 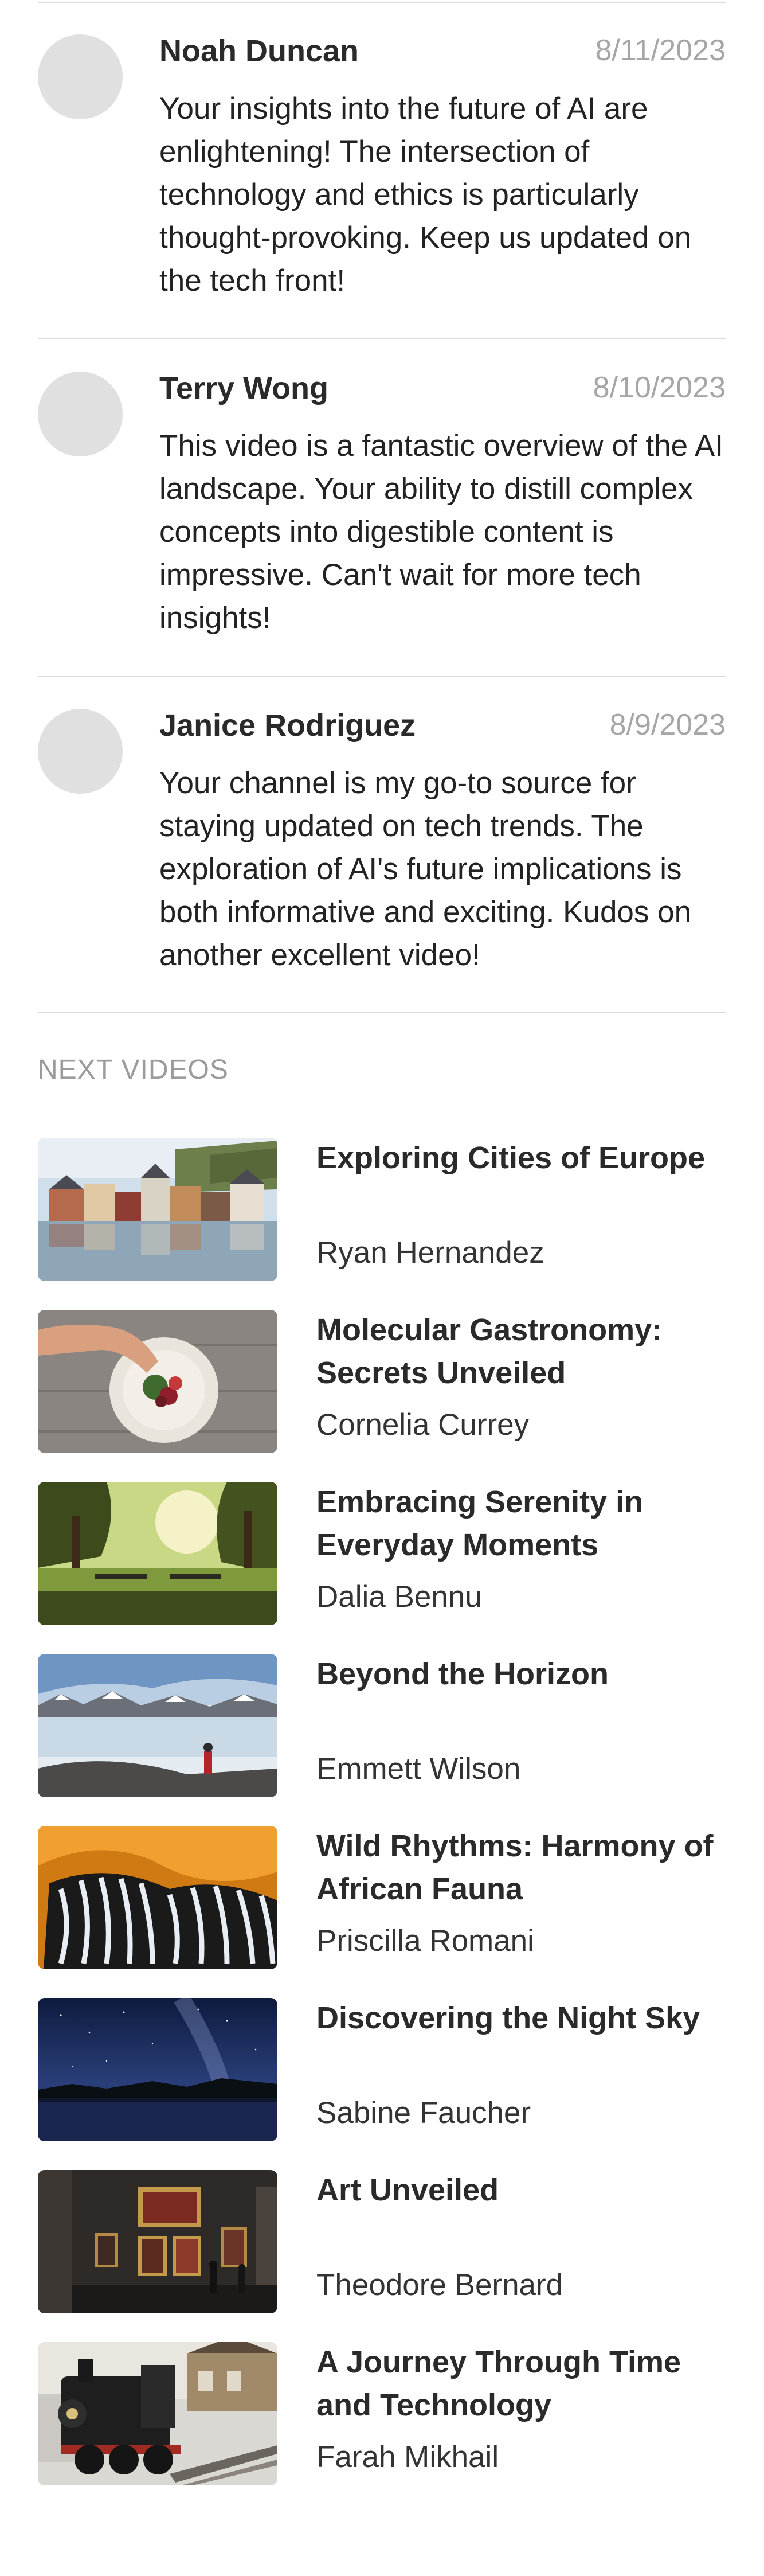 What do you see at coordinates (522, 2190) in the screenshot?
I see `video-title: Art Unveiled` at bounding box center [522, 2190].